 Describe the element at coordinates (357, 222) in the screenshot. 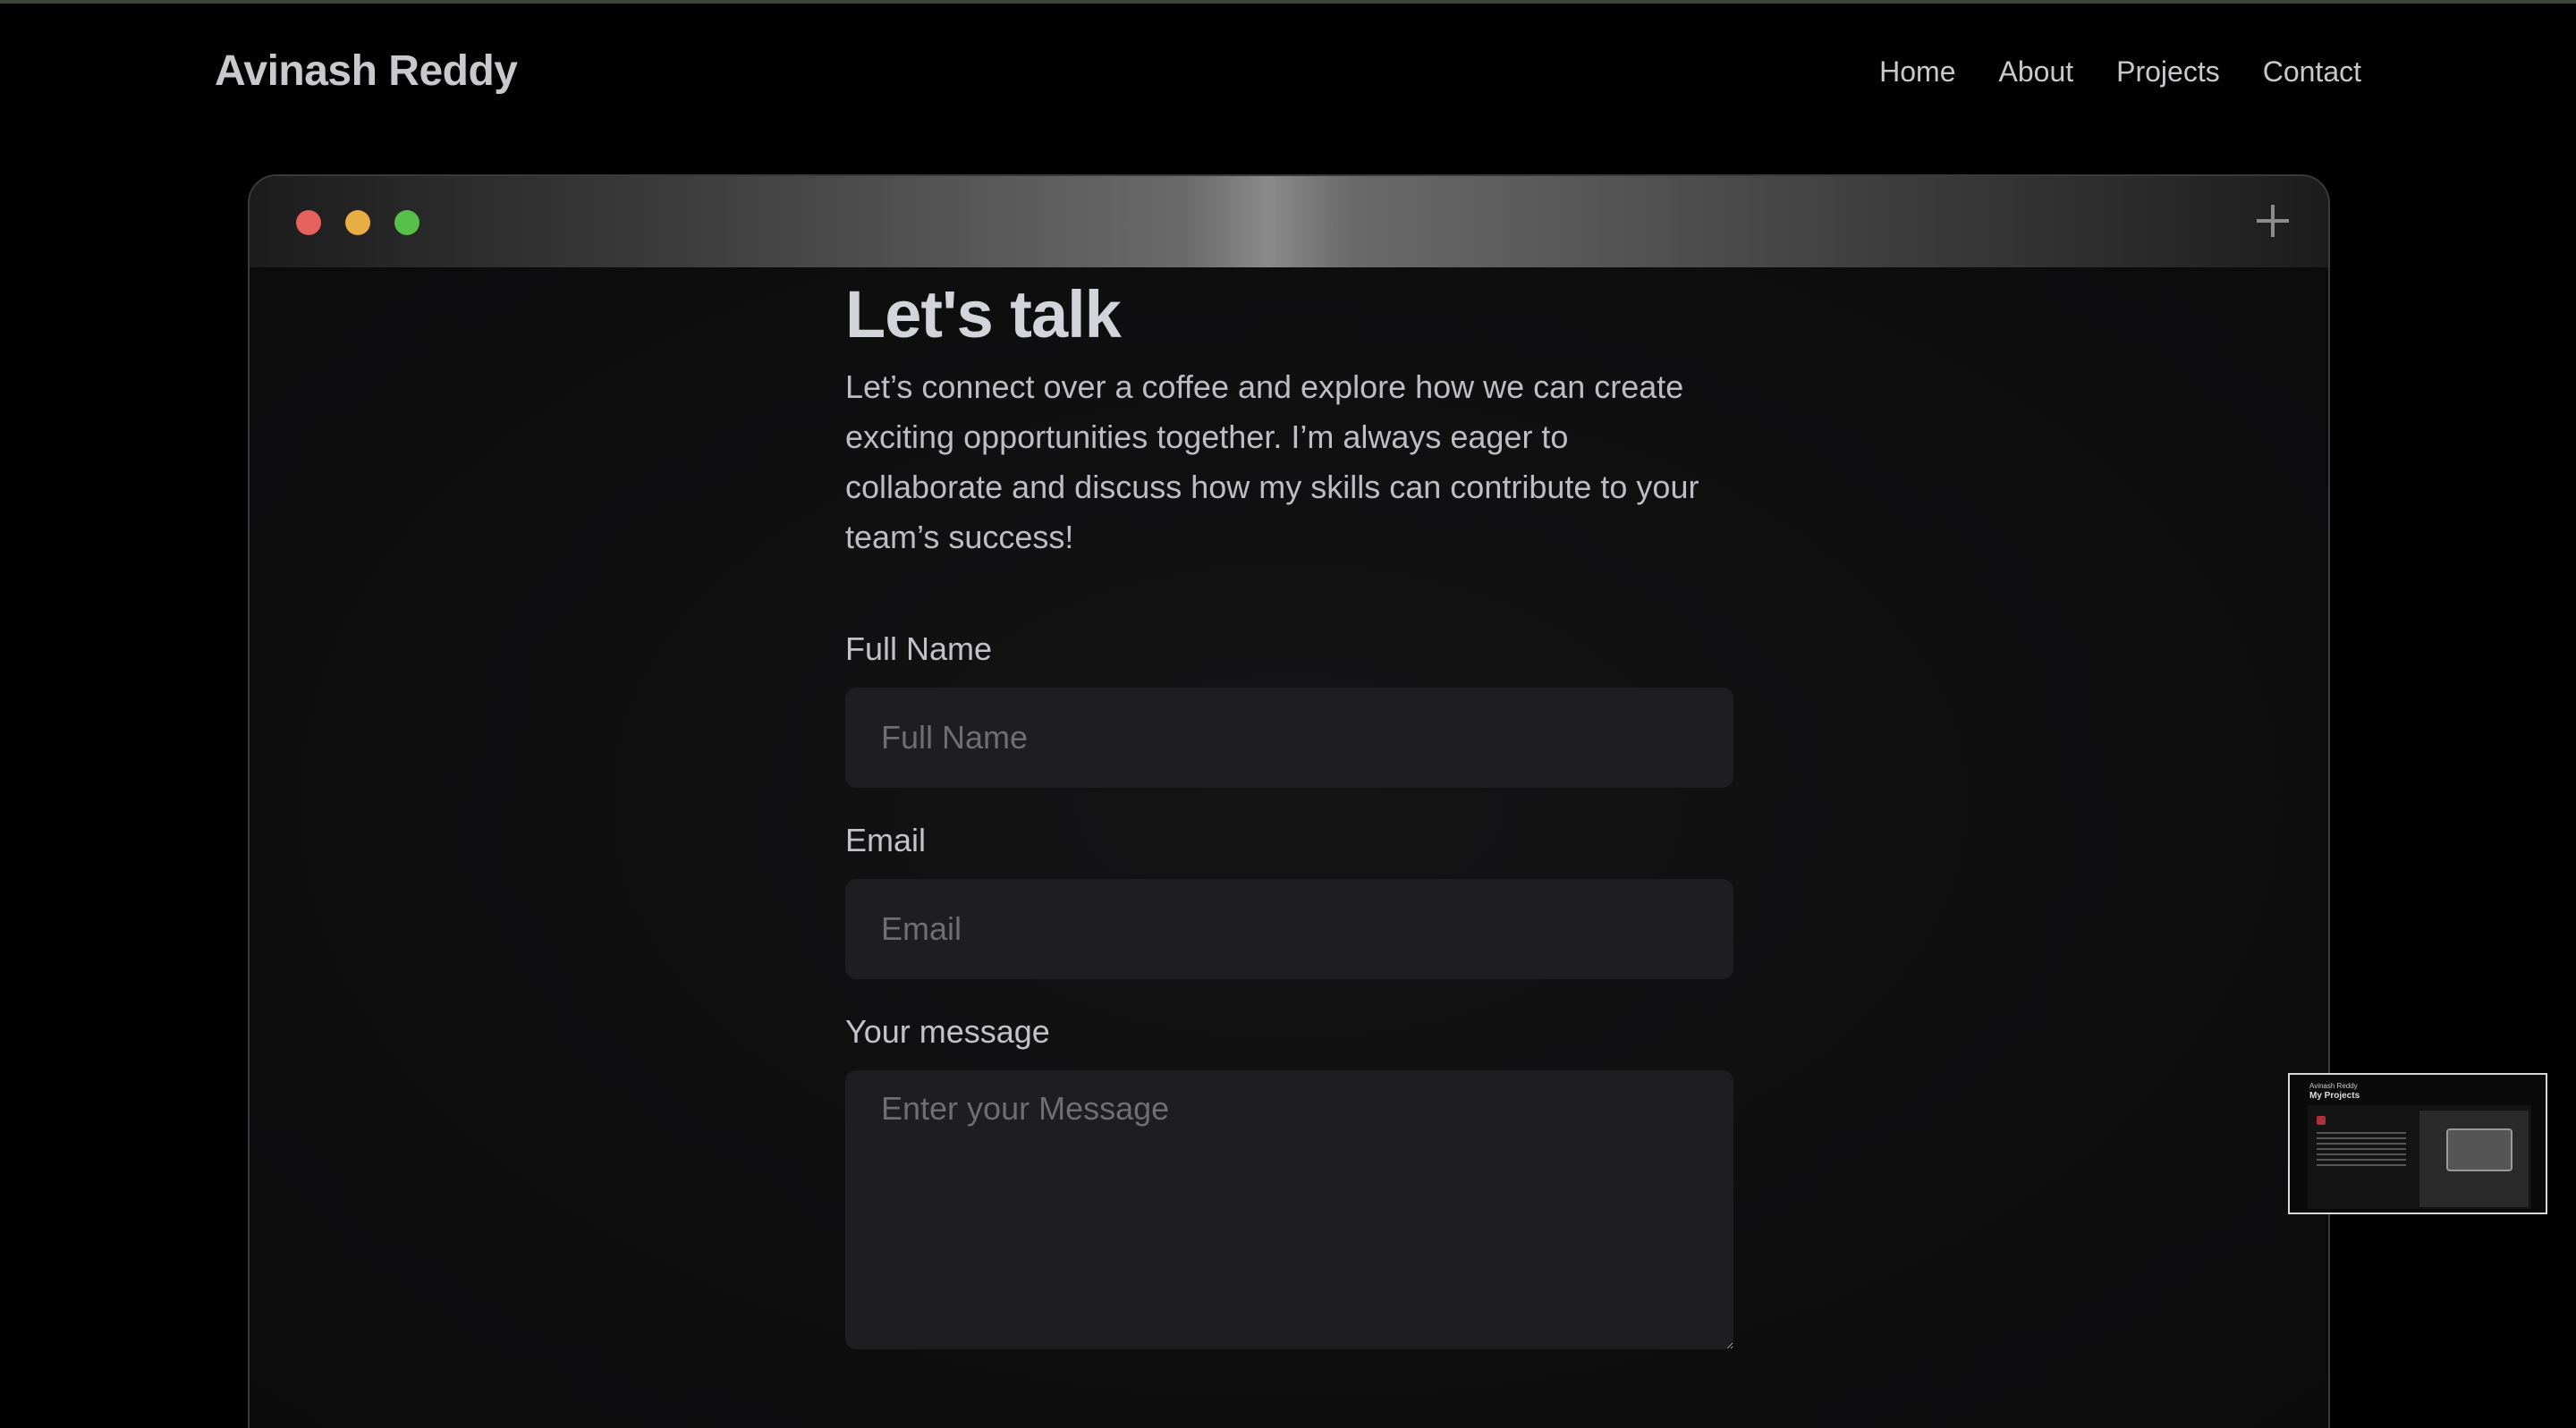

I see `minimize-dot-icon` at that location.